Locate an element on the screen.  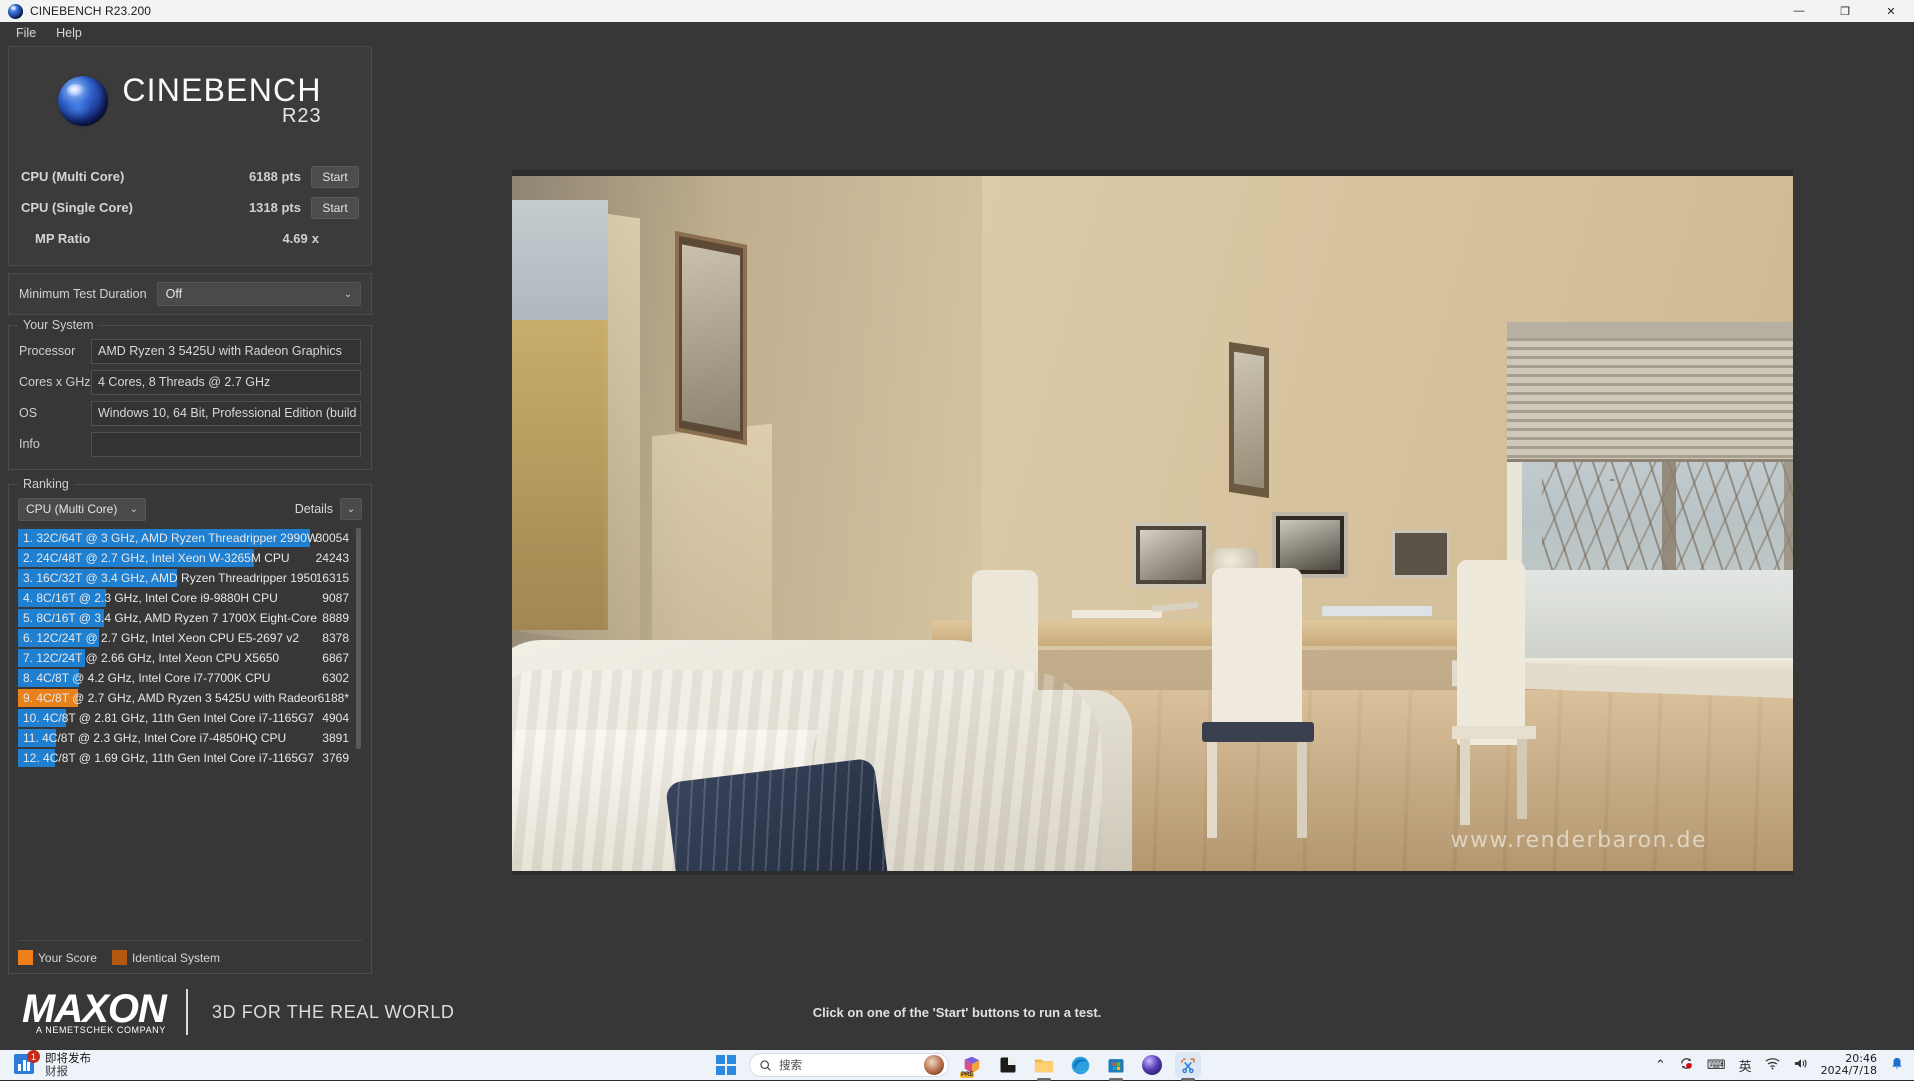
speaker-icon is located at coordinates (1800, 1065).